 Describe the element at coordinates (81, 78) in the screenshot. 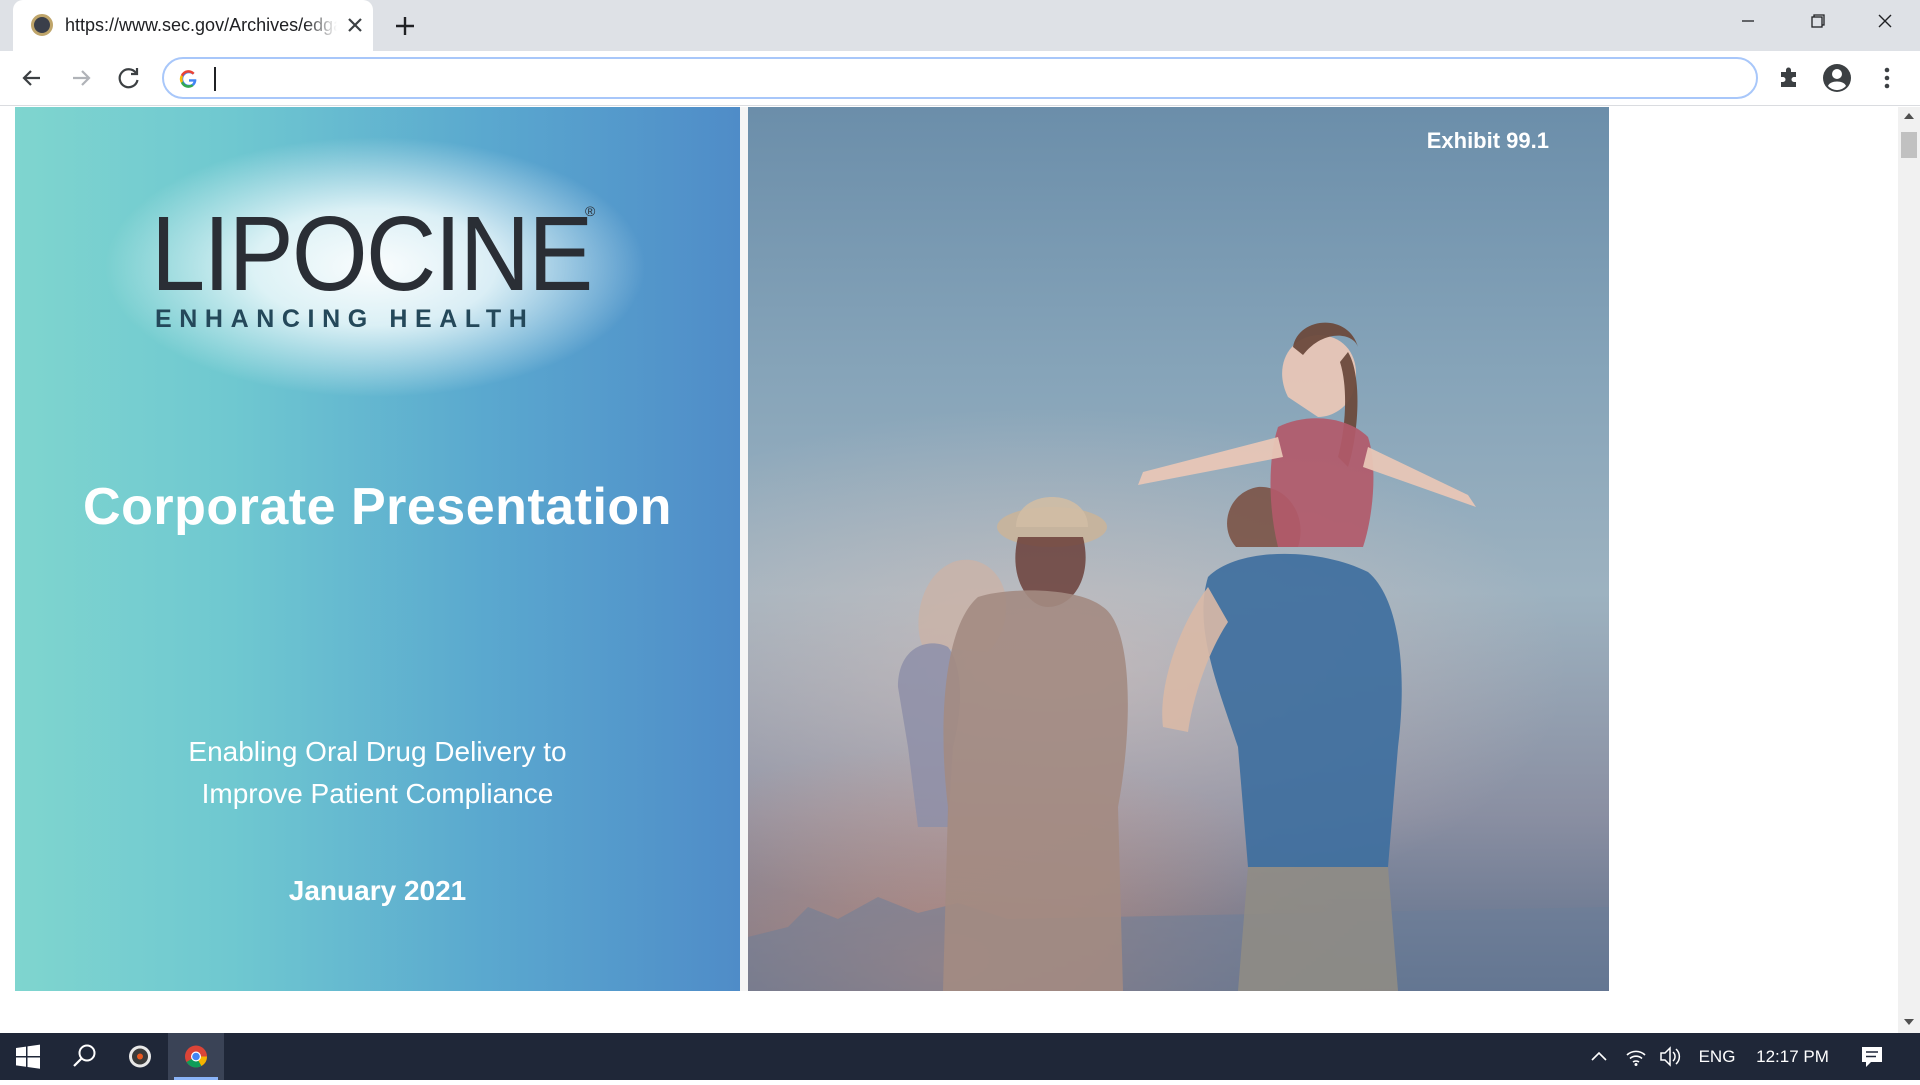

I see `arrow-right-icon` at that location.